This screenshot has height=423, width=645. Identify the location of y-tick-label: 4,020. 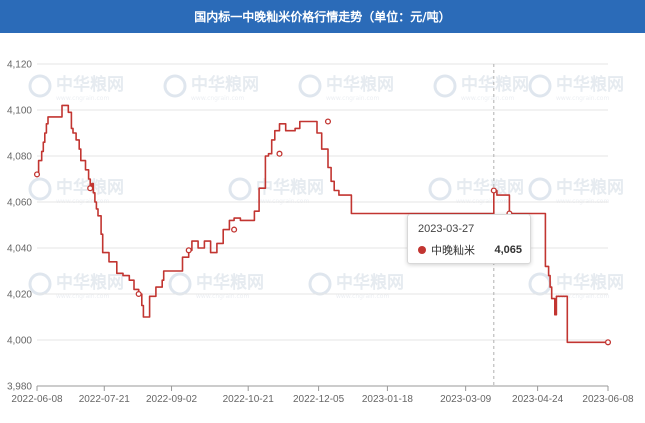
(19, 295).